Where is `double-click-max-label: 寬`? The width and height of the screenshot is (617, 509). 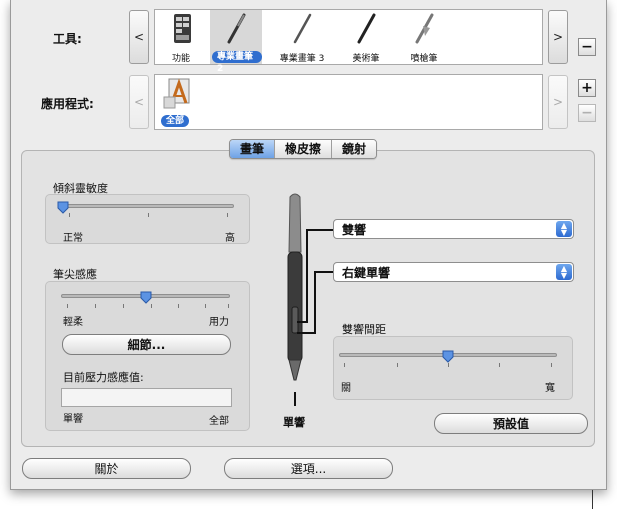 double-click-max-label: 寬 is located at coordinates (550, 388).